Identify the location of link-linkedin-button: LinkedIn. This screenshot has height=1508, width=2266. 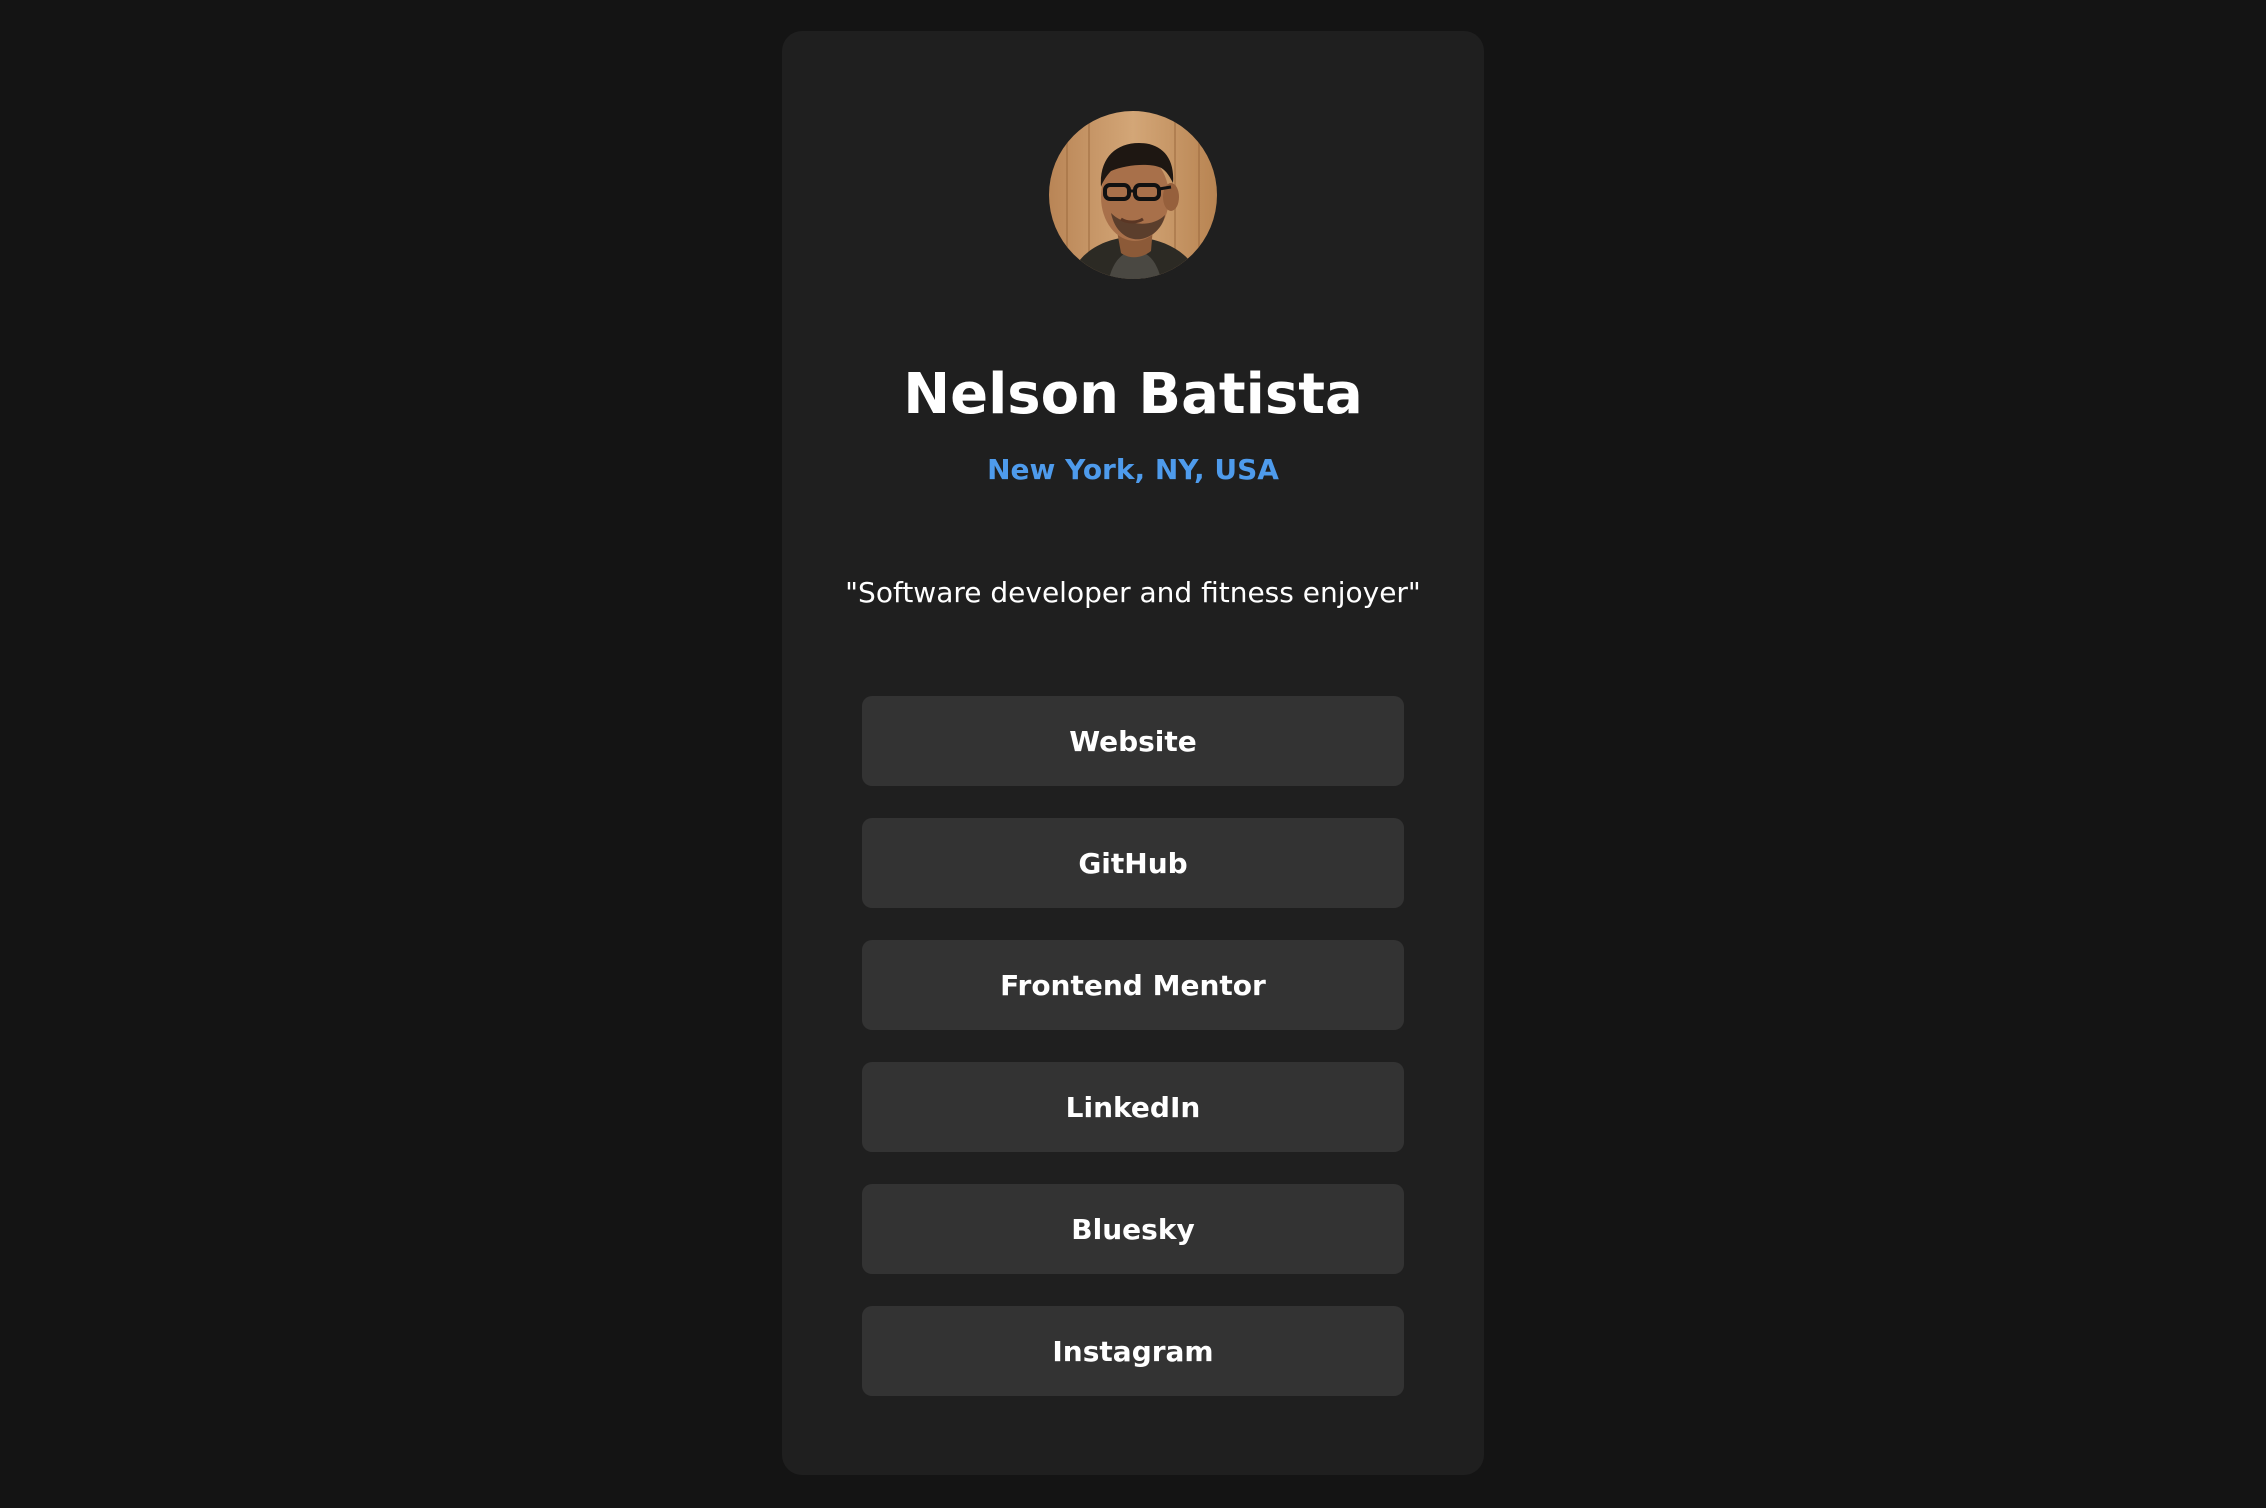
(1133, 1107).